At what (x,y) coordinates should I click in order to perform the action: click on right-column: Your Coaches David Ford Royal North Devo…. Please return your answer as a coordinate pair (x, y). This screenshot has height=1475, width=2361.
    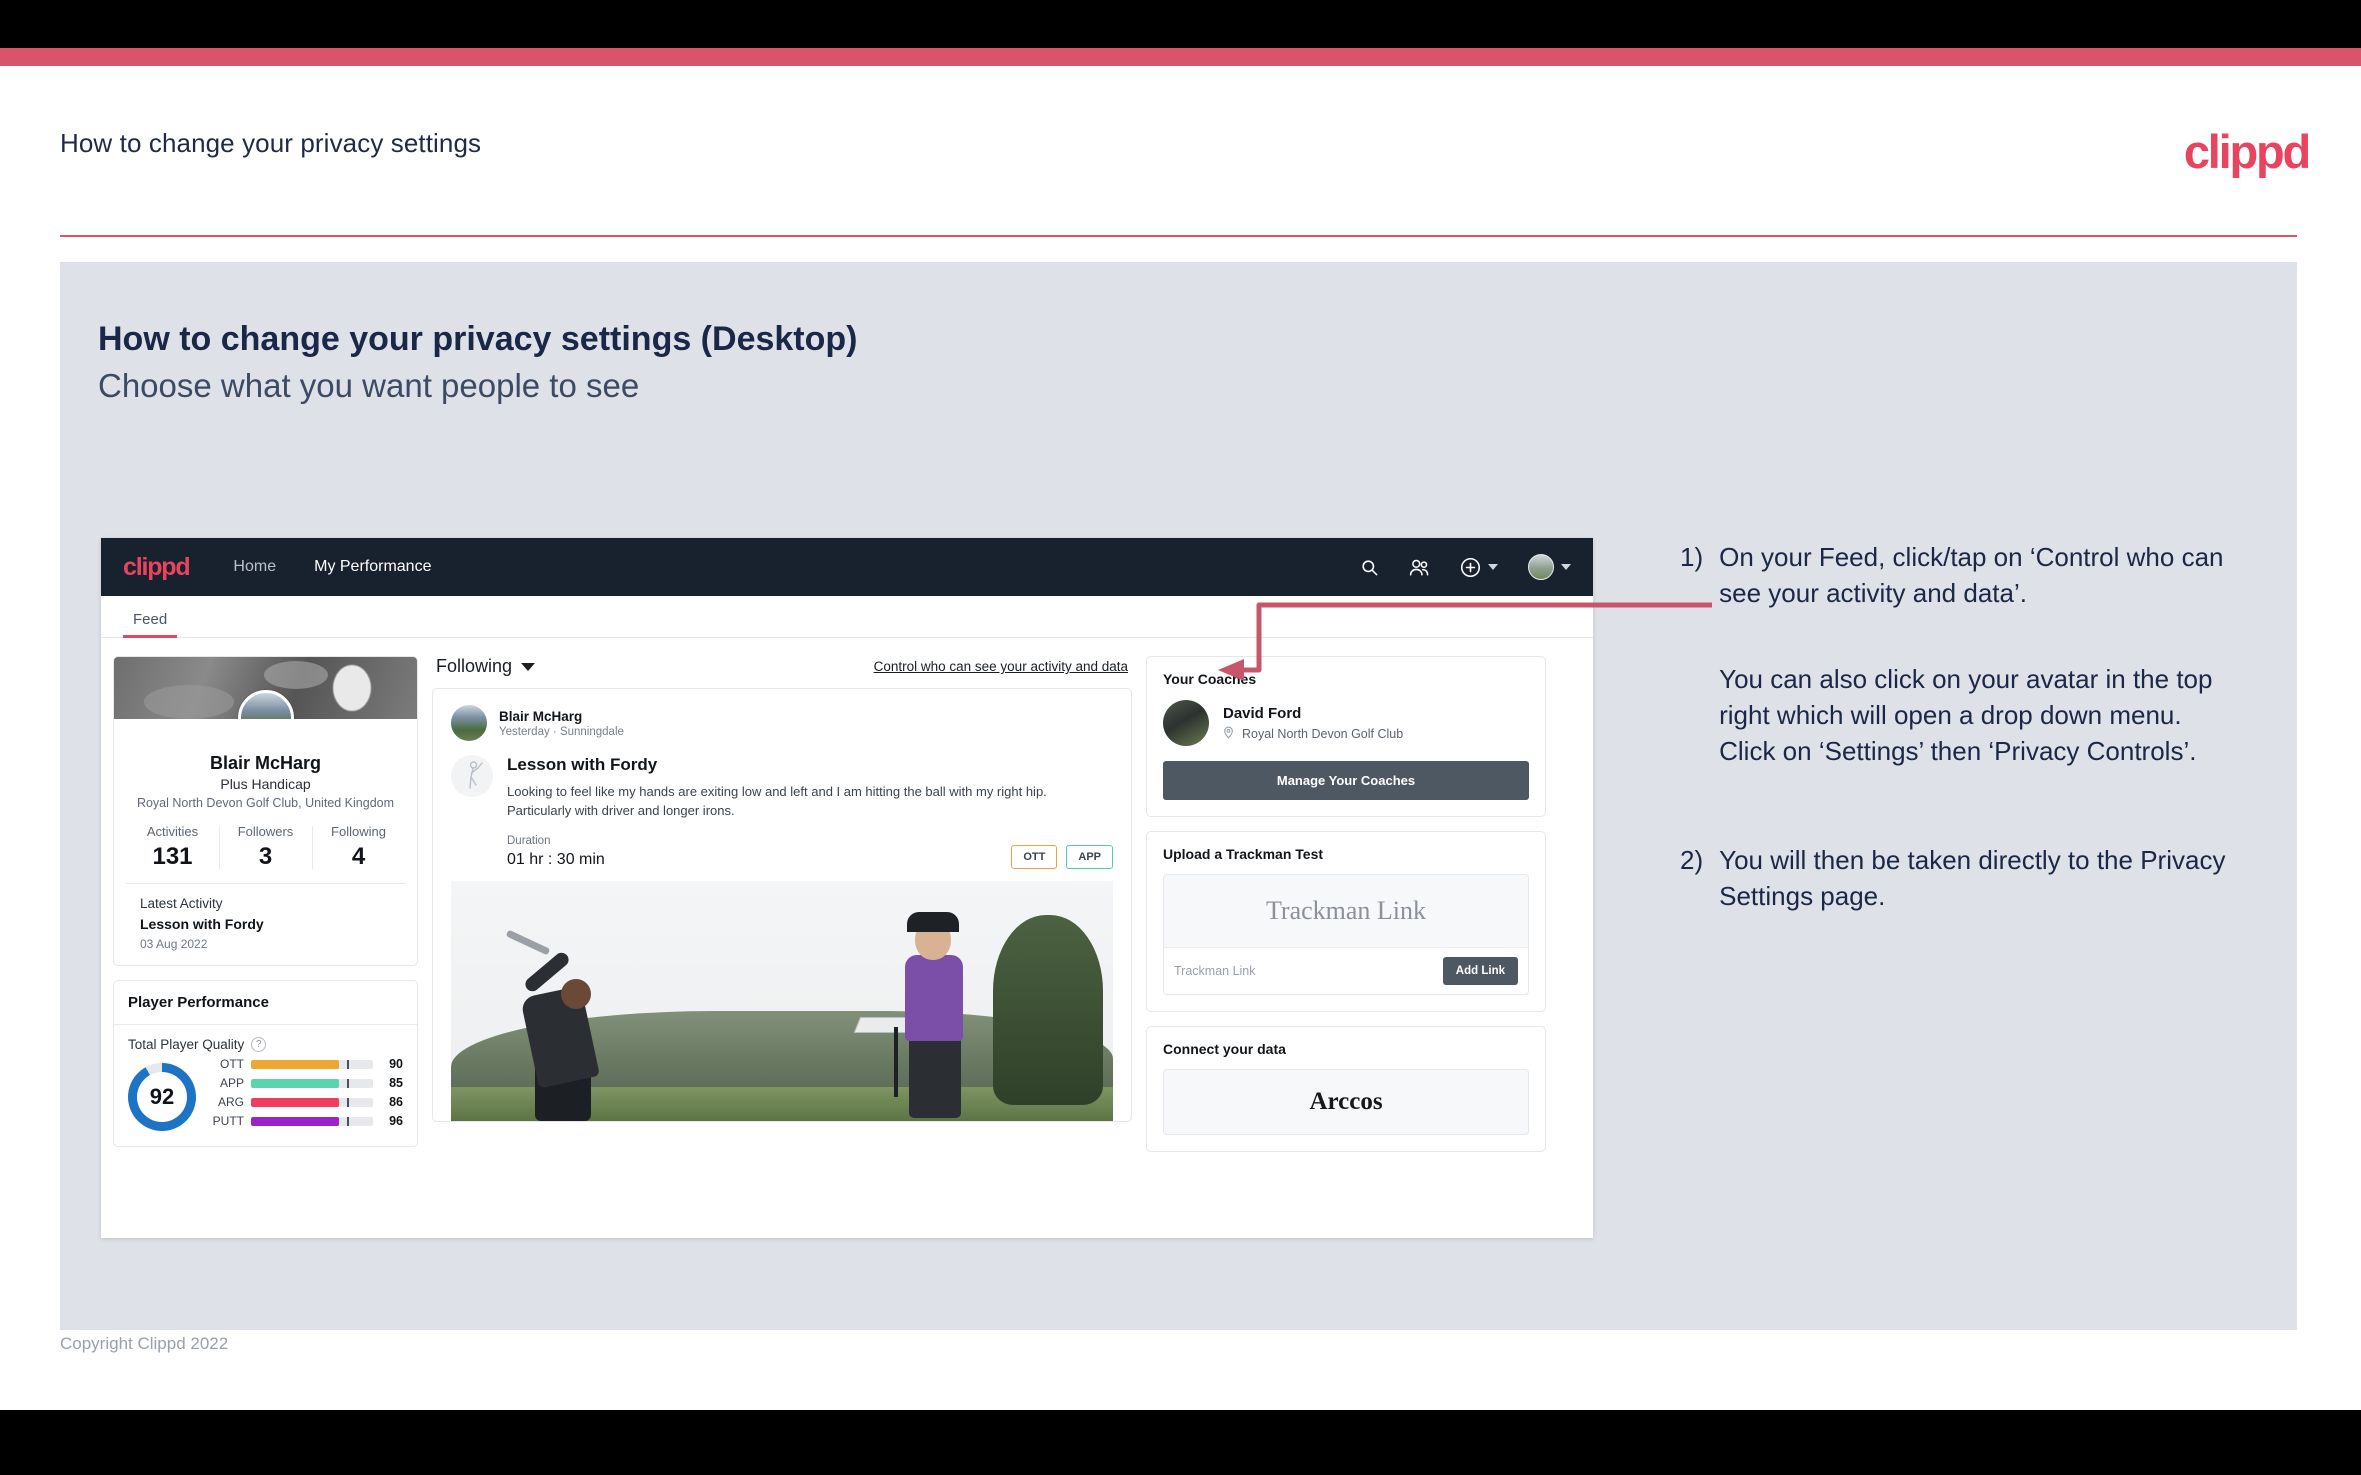
    Looking at the image, I should click on (1346, 904).